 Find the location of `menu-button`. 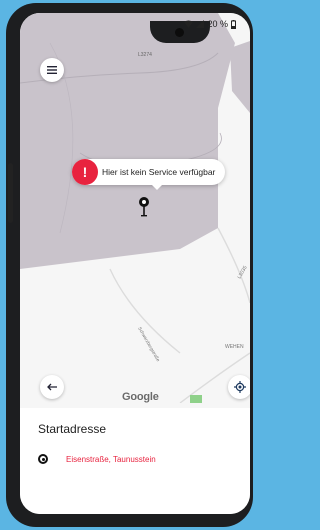

menu-button is located at coordinates (52, 70).